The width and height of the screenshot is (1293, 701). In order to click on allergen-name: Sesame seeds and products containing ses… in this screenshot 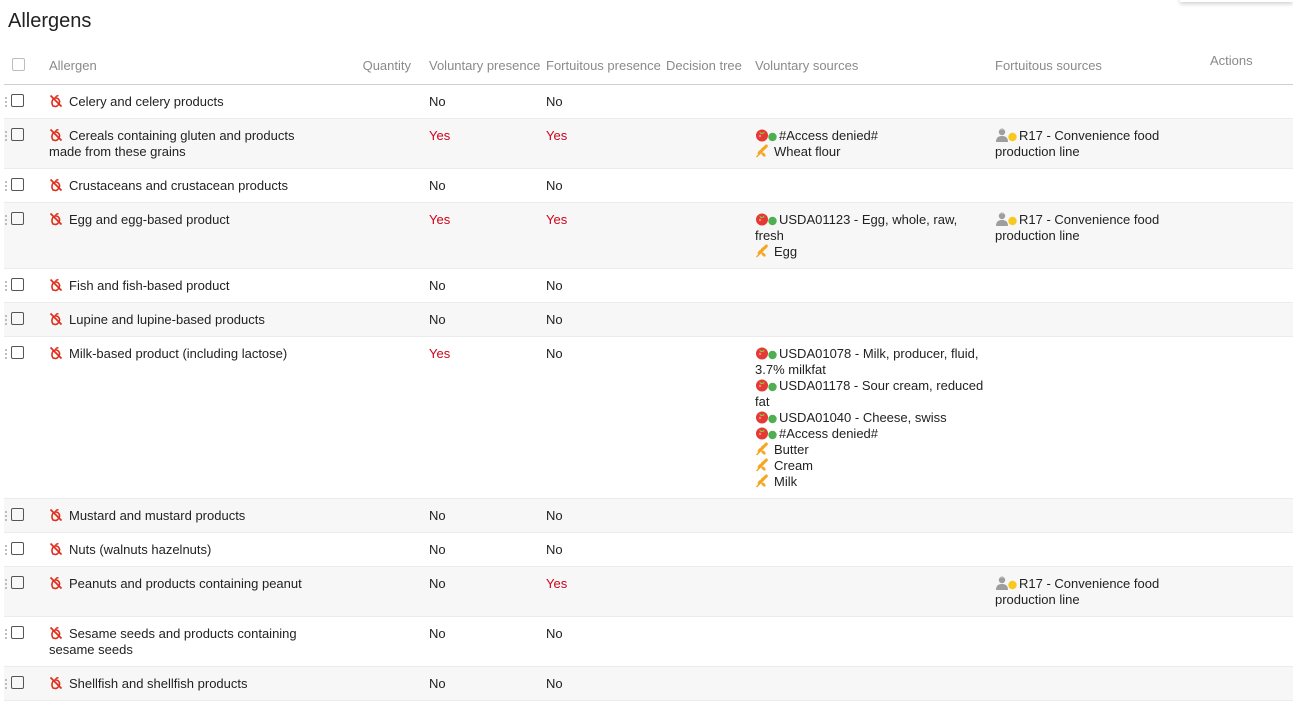, I will do `click(173, 641)`.